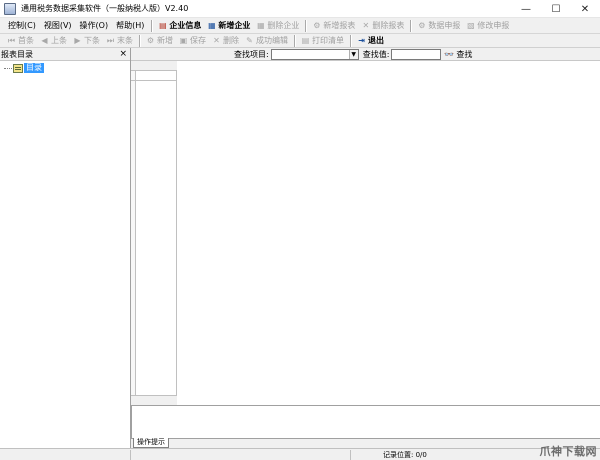 The height and width of the screenshot is (460, 600). What do you see at coordinates (8, 68) in the screenshot?
I see `tree-connector` at bounding box center [8, 68].